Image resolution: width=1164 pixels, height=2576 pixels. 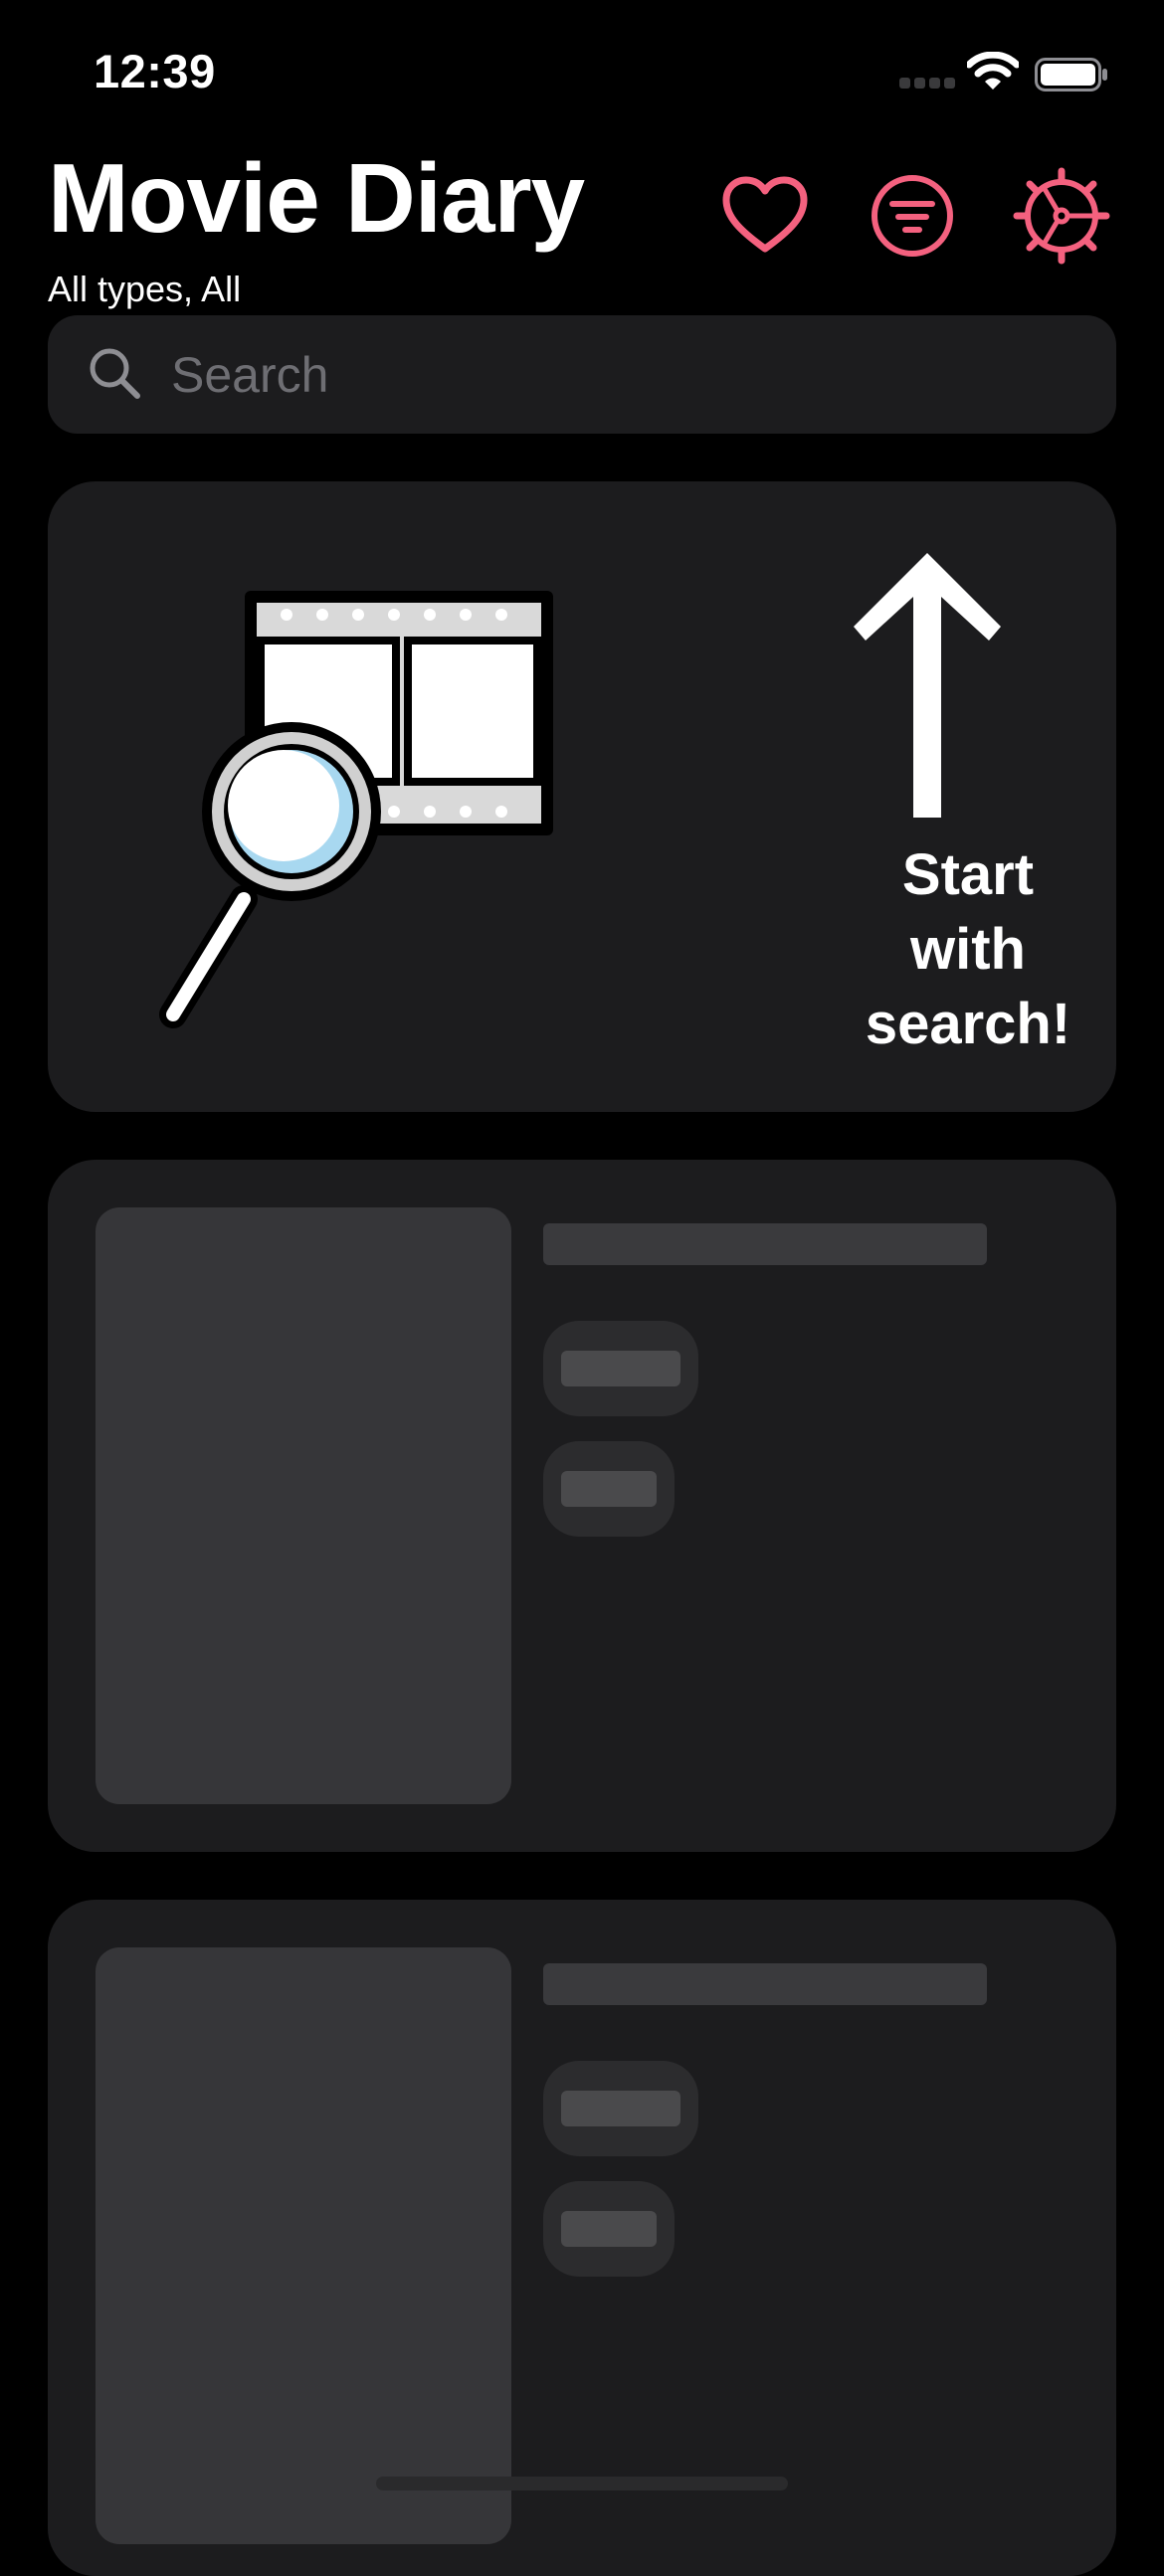 I want to click on heart-icon, so click(x=765, y=214).